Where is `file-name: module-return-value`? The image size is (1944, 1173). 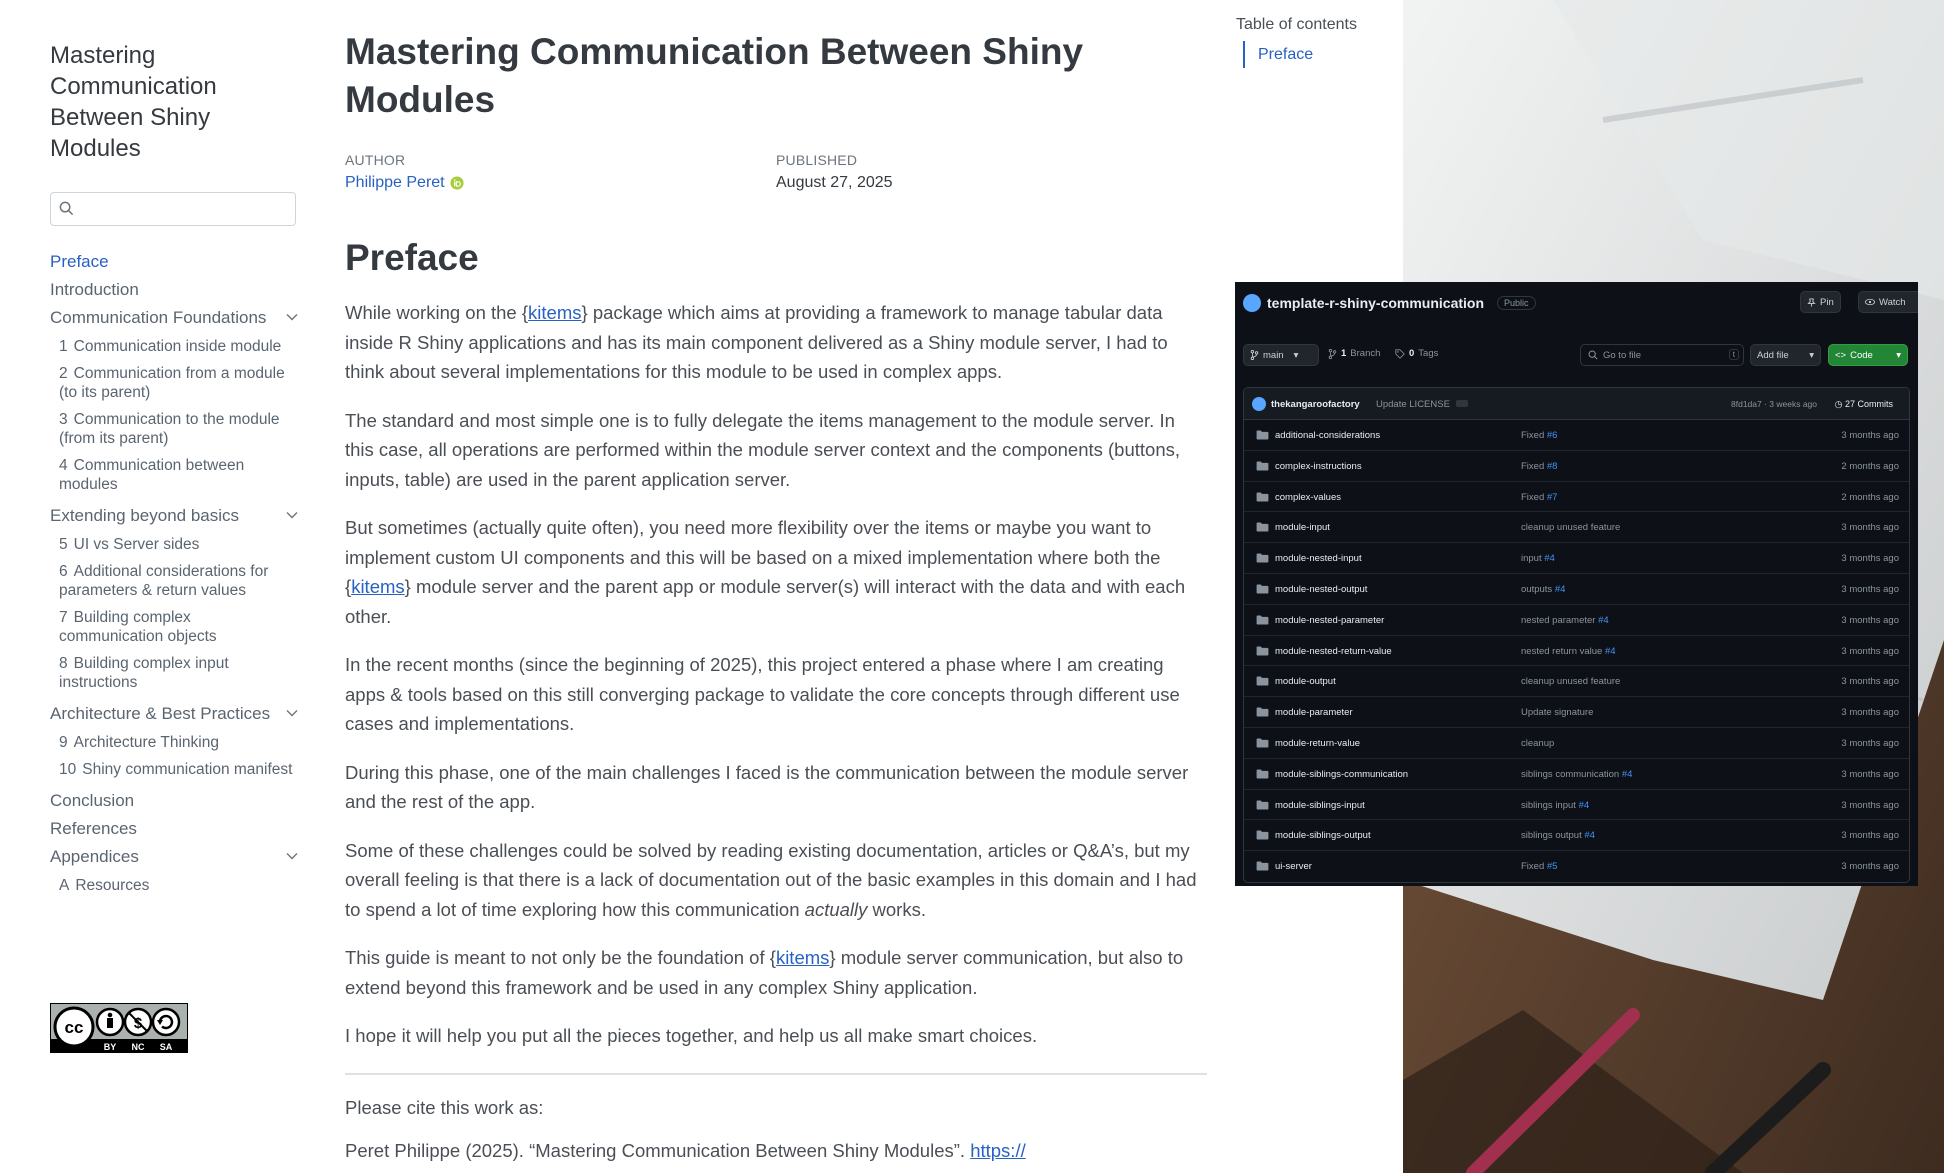 file-name: module-return-value is located at coordinates (1317, 743).